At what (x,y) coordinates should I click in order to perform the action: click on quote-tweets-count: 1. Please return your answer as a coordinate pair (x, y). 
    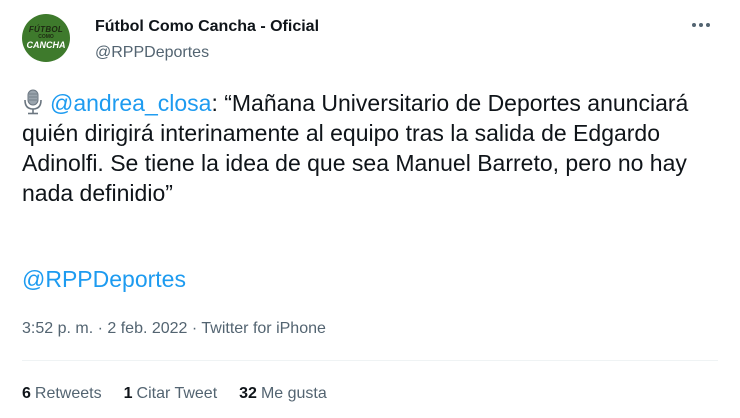
    Looking at the image, I should click on (128, 393).